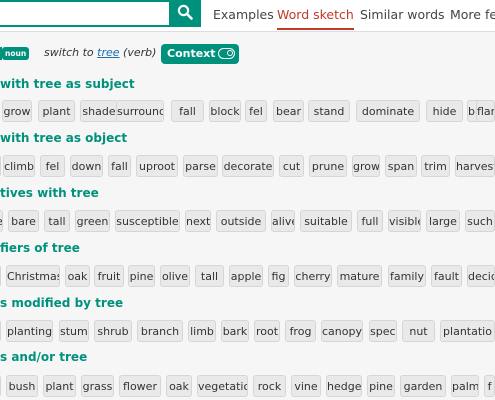 The image size is (495, 400). I want to click on collocate-chip: branch, so click(160, 331).